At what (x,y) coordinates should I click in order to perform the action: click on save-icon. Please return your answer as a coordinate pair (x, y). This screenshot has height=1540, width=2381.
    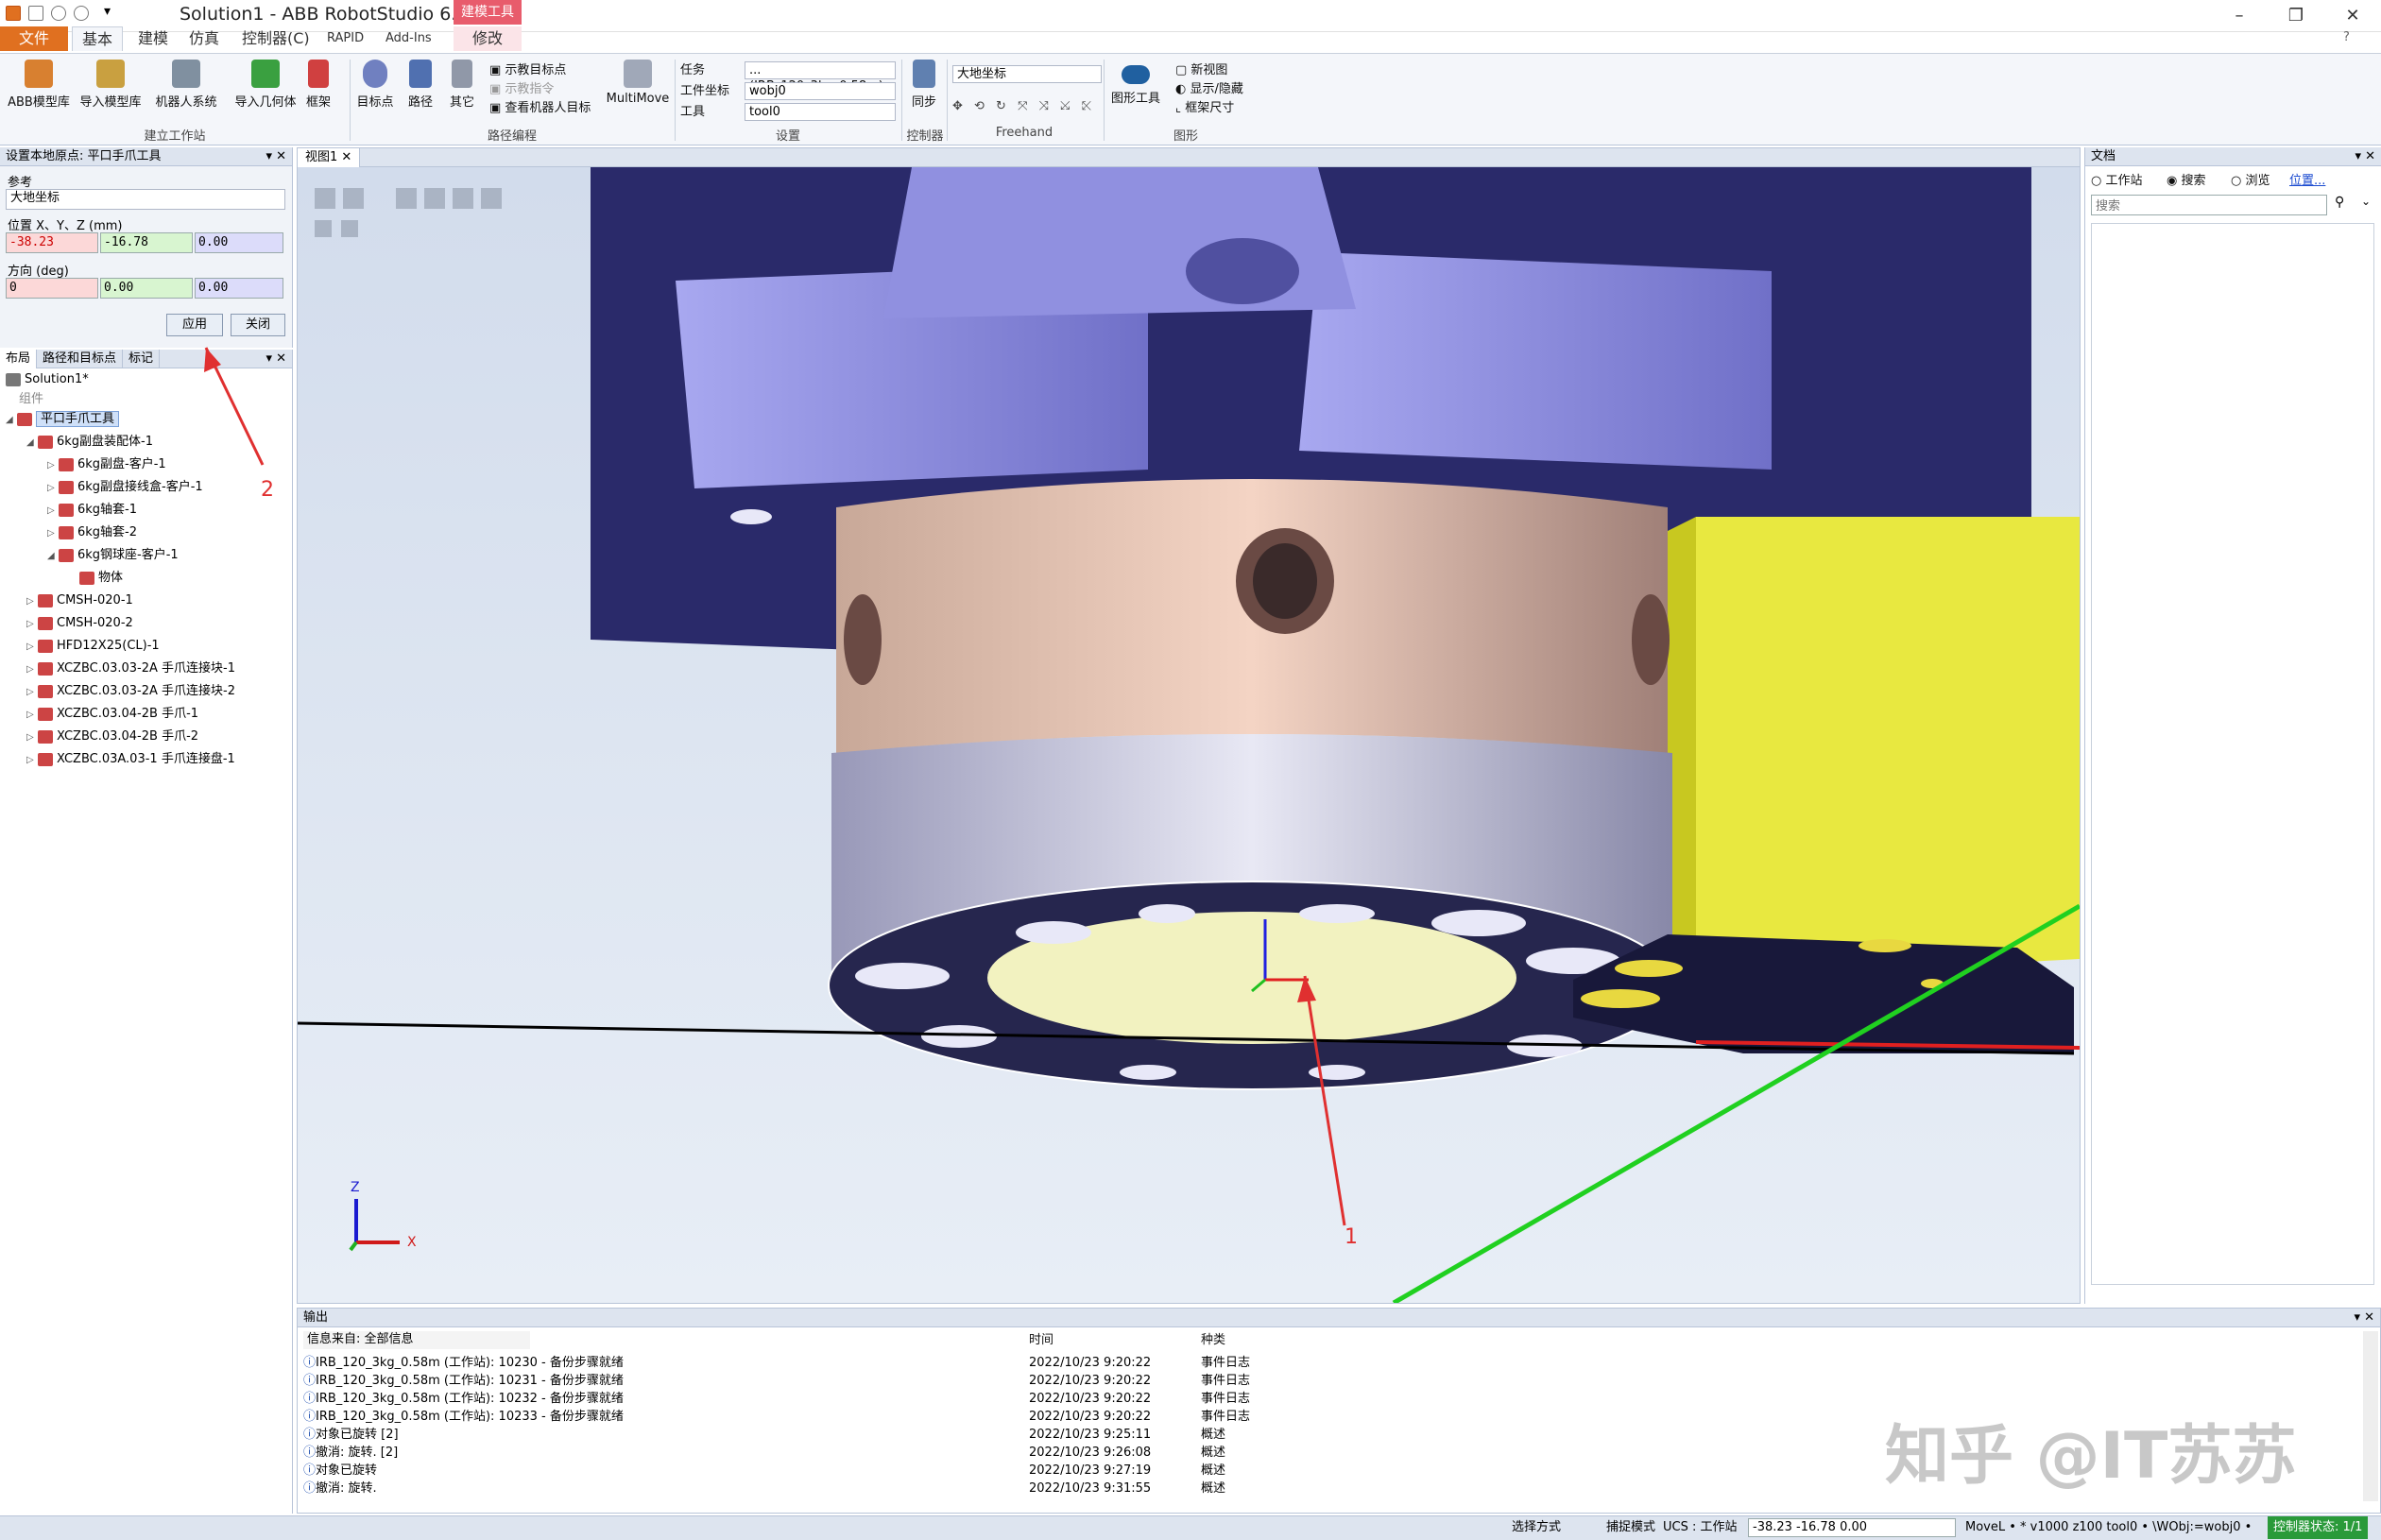
    Looking at the image, I should click on (35, 13).